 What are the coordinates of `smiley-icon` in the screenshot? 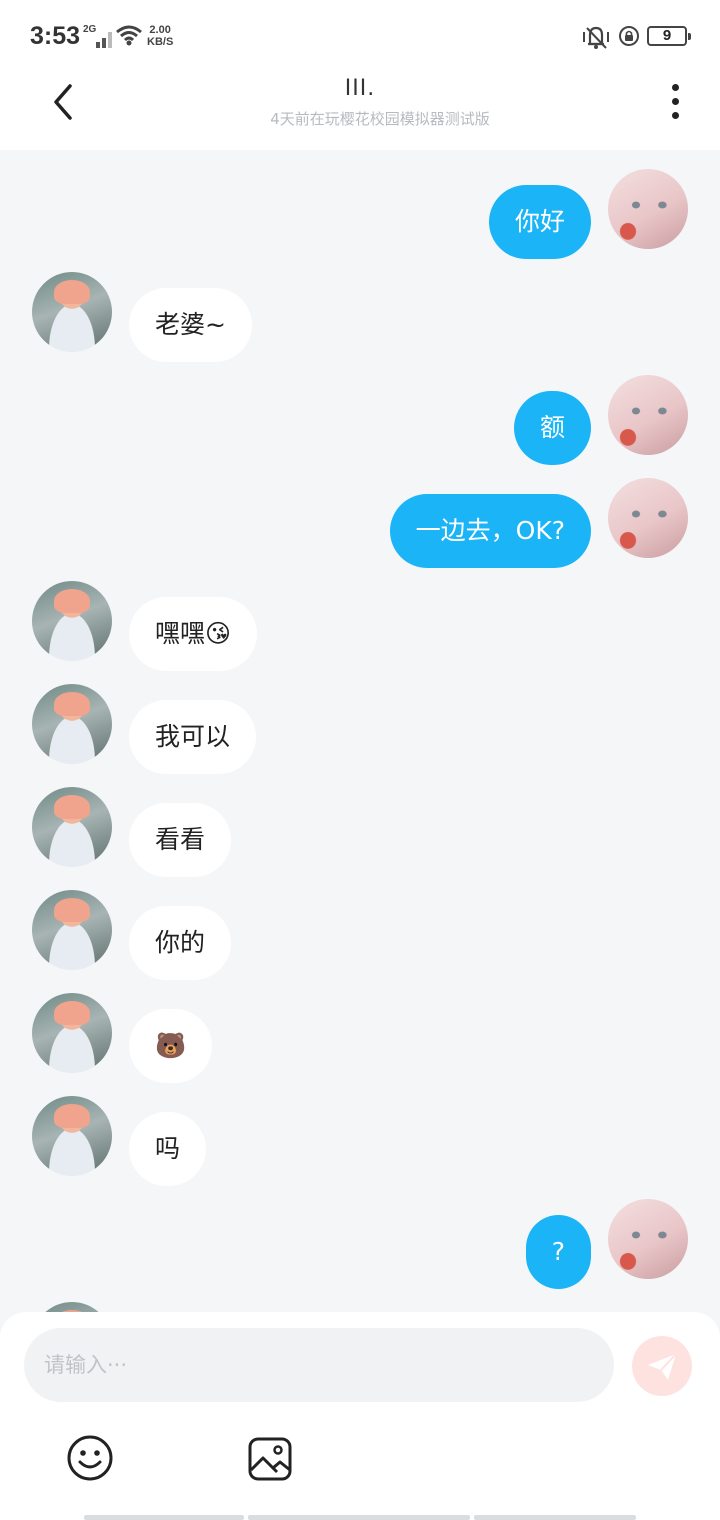 It's located at (90, 1458).